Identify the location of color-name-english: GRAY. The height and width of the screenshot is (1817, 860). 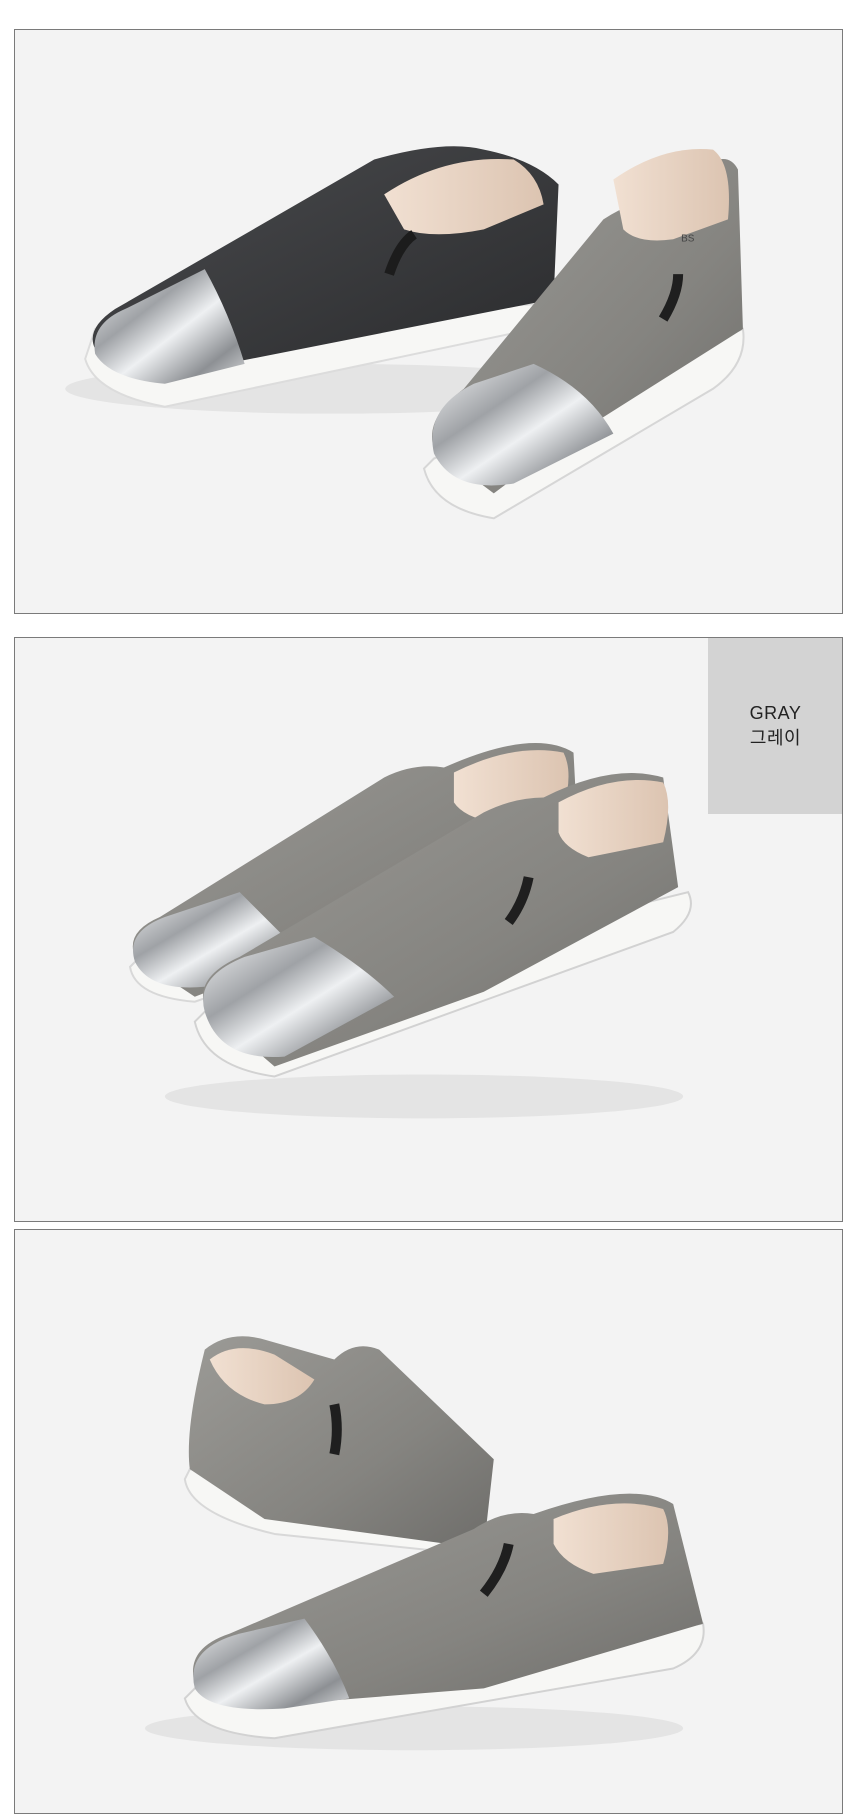
(775, 712).